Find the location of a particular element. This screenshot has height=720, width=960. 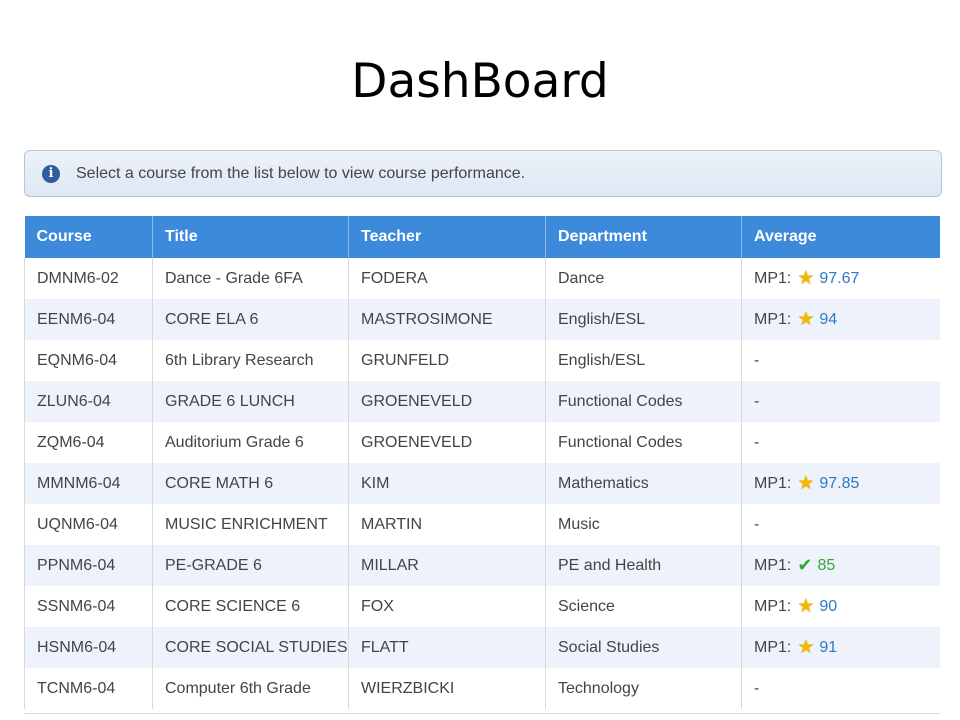

cell-title: Computer 6th Grade is located at coordinates (250, 688).